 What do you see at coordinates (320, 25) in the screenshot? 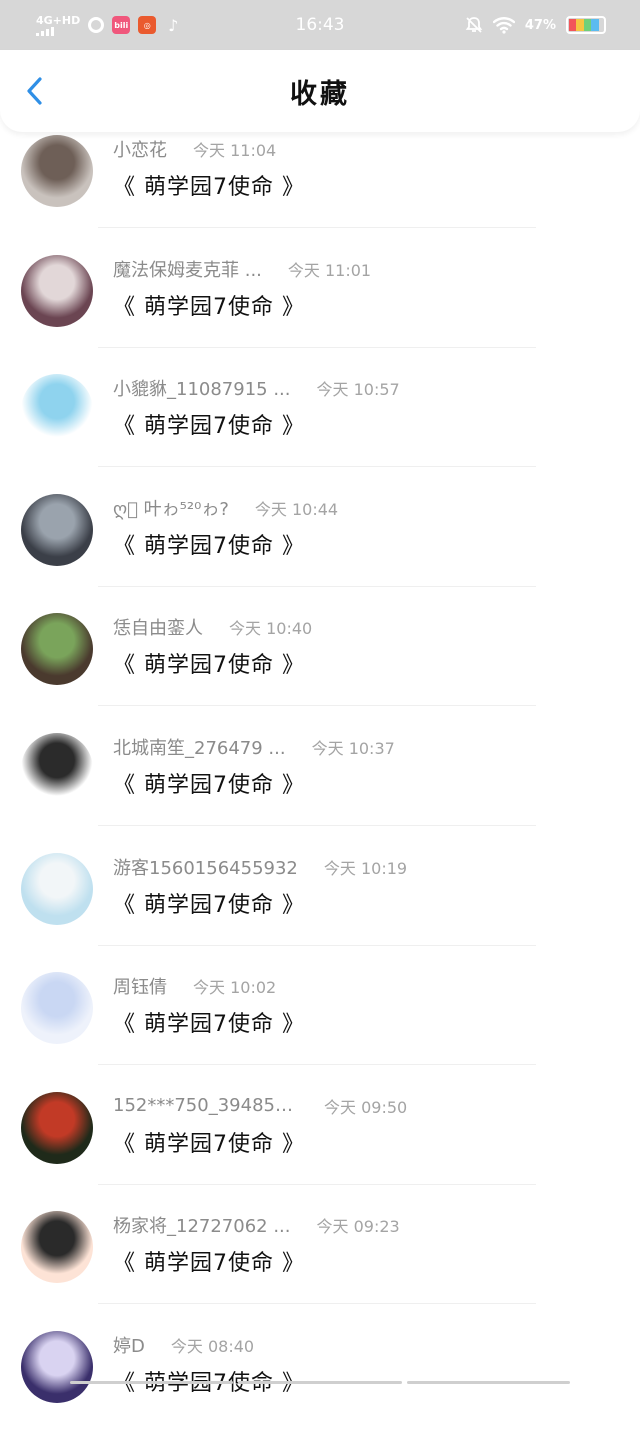
I see `status-bar: 4G+HD bili ◎ ♪ 16:43 47%` at bounding box center [320, 25].